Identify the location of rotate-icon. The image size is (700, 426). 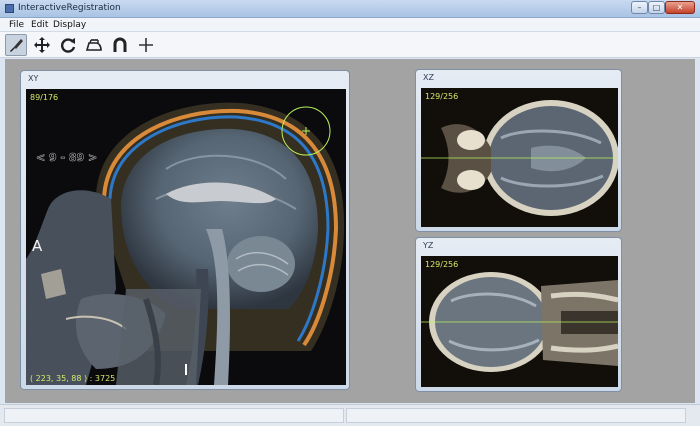
(68, 45).